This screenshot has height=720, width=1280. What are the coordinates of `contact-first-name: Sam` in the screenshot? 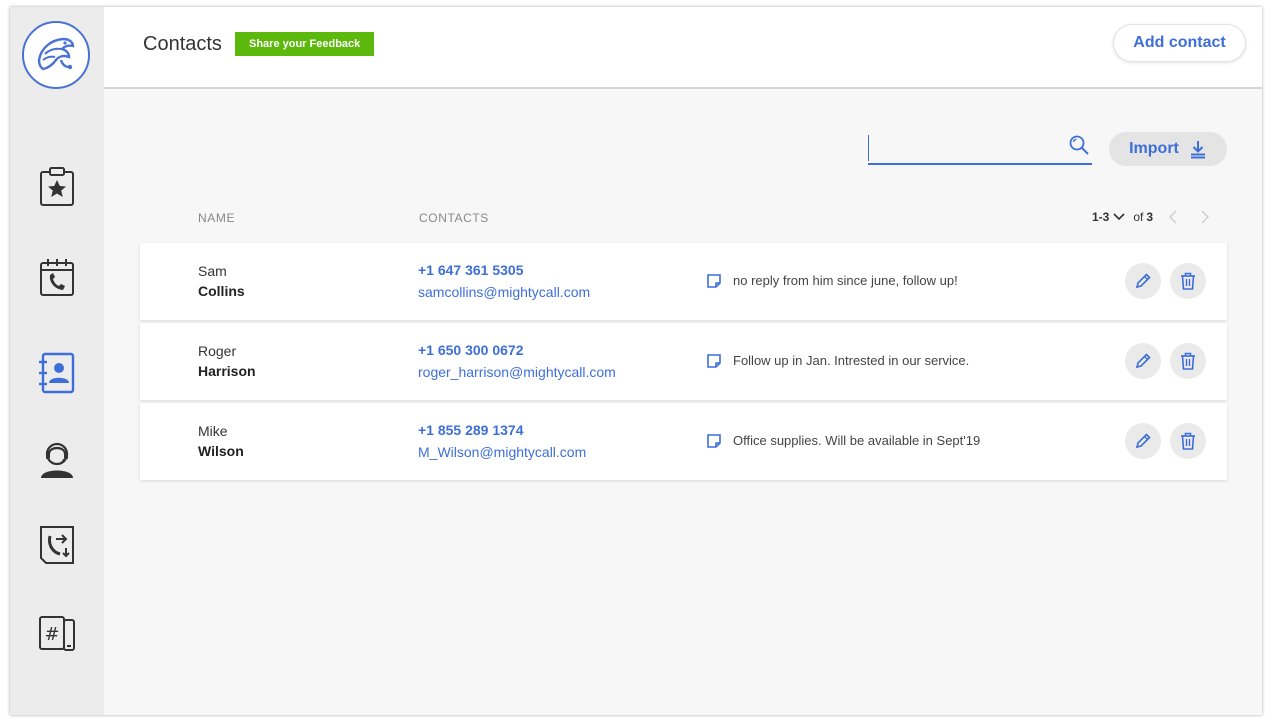 It's located at (212, 271).